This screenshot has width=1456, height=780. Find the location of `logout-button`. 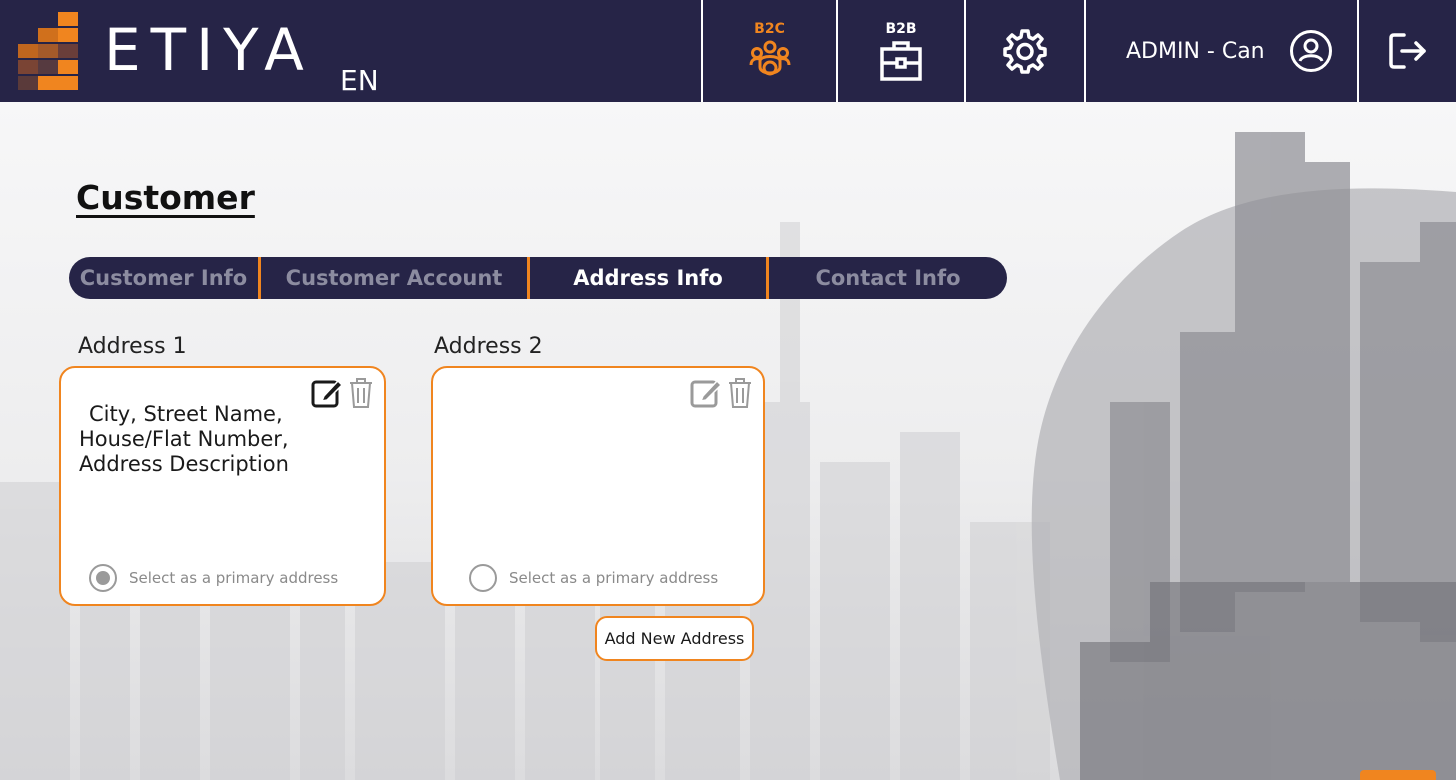

logout-button is located at coordinates (1407, 51).